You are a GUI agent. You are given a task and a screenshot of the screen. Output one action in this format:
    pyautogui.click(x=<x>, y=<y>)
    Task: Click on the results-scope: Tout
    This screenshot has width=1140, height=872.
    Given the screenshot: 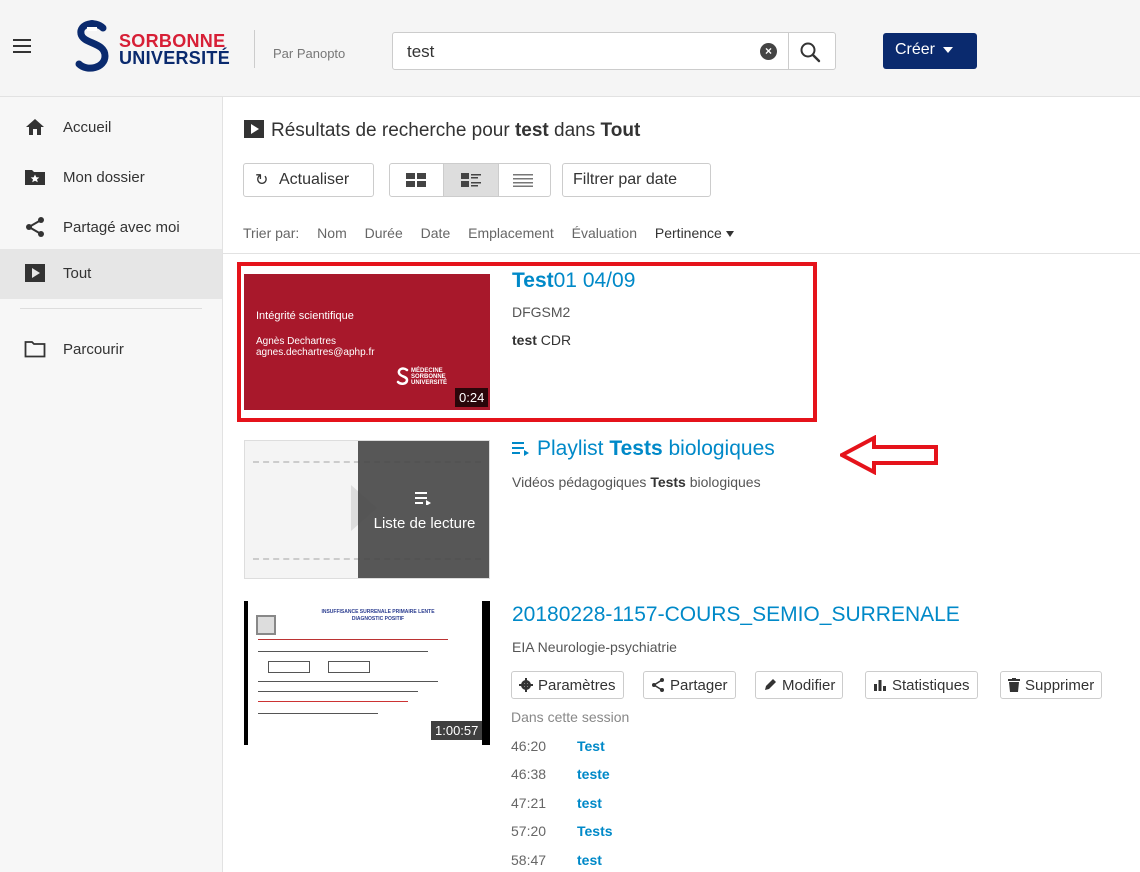 What is the action you would take?
    pyautogui.click(x=620, y=130)
    